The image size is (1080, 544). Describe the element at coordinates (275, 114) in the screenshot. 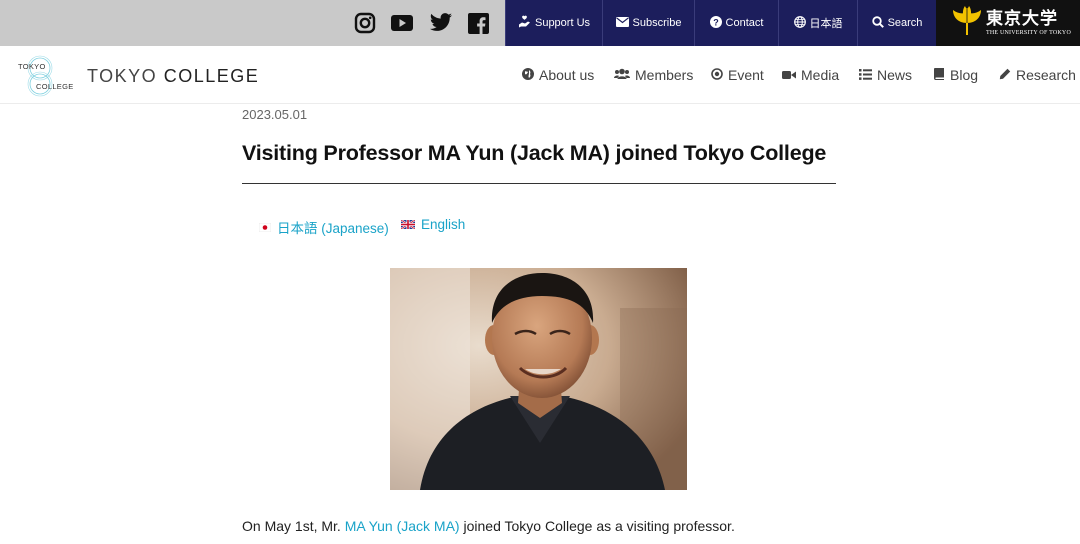

I see `article-date: 2023.05.01` at that location.